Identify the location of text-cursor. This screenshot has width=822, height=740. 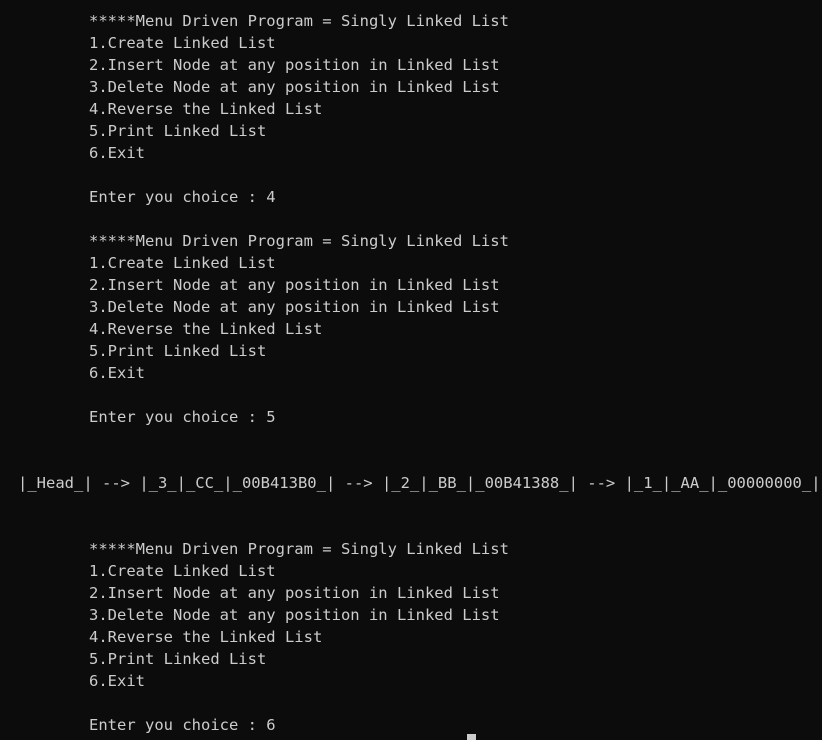
(471, 737).